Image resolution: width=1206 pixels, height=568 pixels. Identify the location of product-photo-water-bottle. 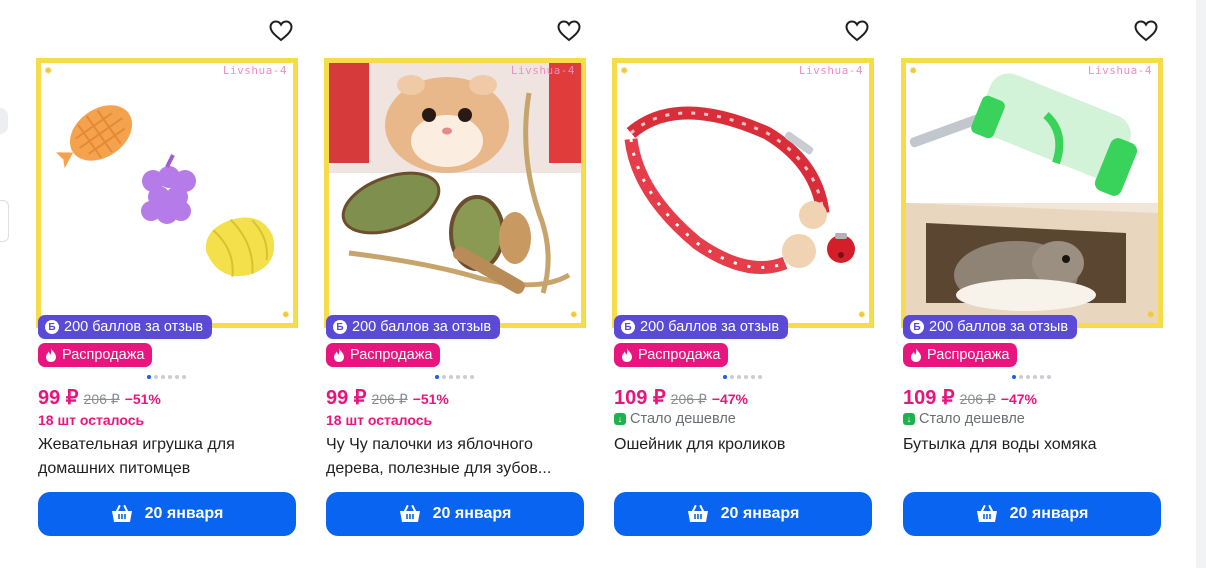
(1032, 193).